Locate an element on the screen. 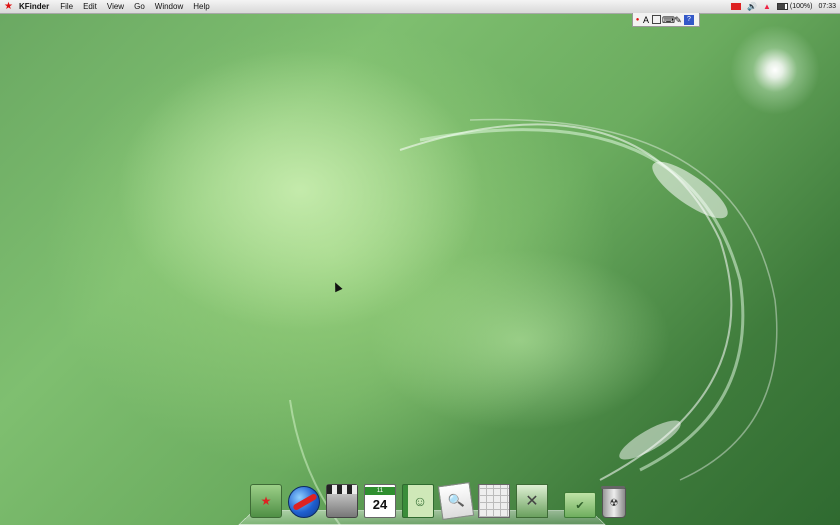 This screenshot has height=525, width=840. menu-go: Go is located at coordinates (139, 6).